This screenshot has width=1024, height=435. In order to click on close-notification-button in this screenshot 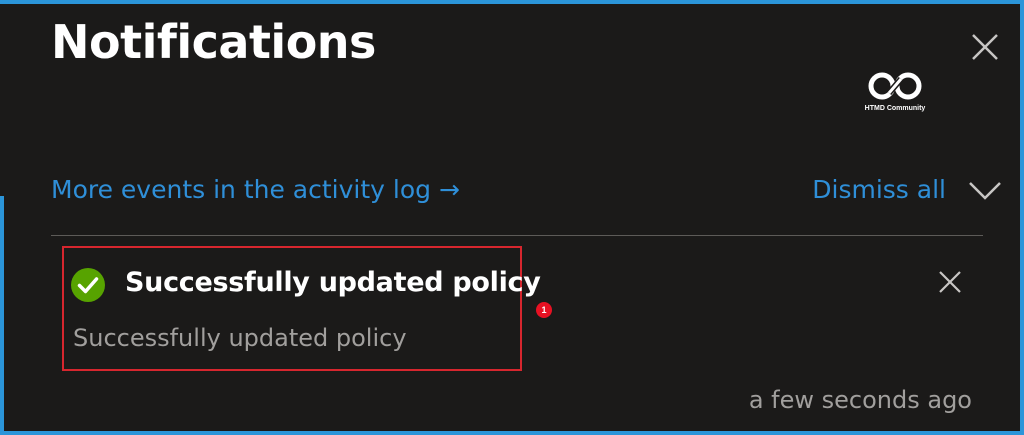, I will do `click(950, 282)`.